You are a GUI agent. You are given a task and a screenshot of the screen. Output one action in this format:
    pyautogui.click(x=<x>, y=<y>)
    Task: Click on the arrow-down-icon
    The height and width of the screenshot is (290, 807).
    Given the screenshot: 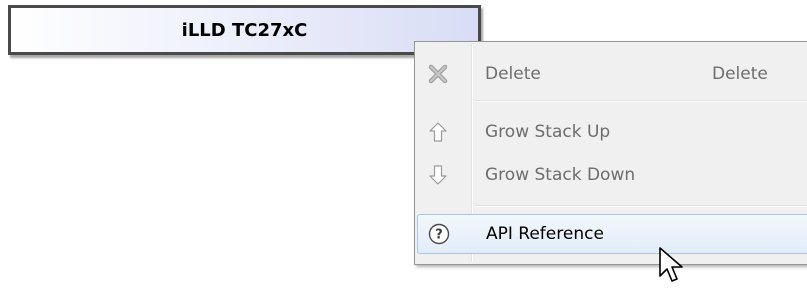 What is the action you would take?
    pyautogui.click(x=438, y=175)
    